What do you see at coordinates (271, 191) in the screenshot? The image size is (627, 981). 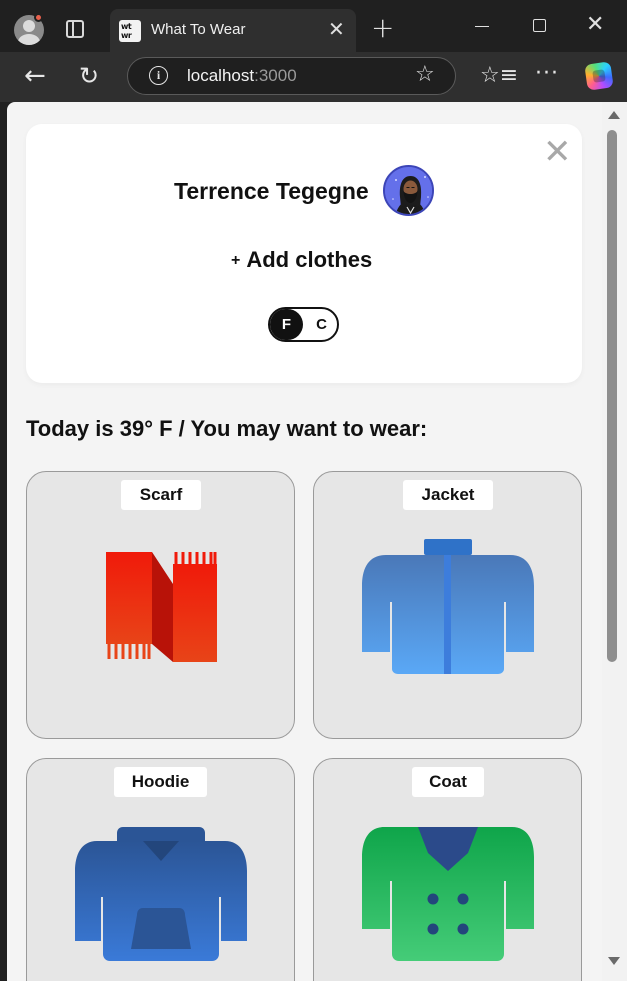 I see `user-name: Terrence Tegegne` at bounding box center [271, 191].